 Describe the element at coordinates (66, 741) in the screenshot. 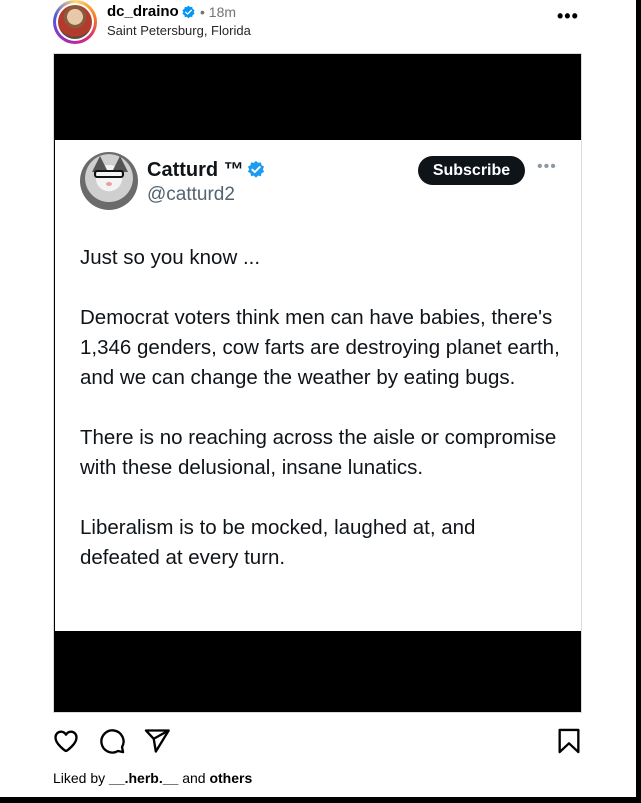

I see `heart-icon` at that location.